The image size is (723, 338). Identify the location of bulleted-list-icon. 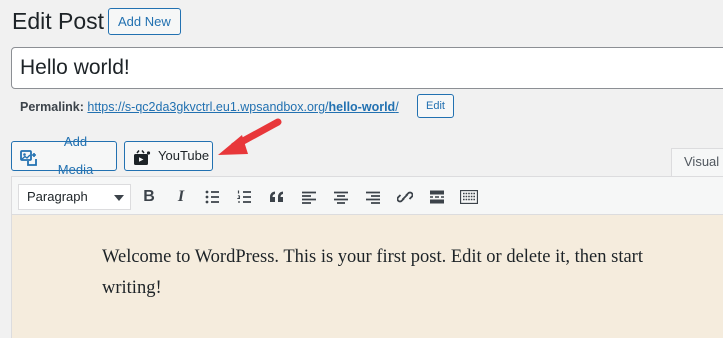
(213, 197).